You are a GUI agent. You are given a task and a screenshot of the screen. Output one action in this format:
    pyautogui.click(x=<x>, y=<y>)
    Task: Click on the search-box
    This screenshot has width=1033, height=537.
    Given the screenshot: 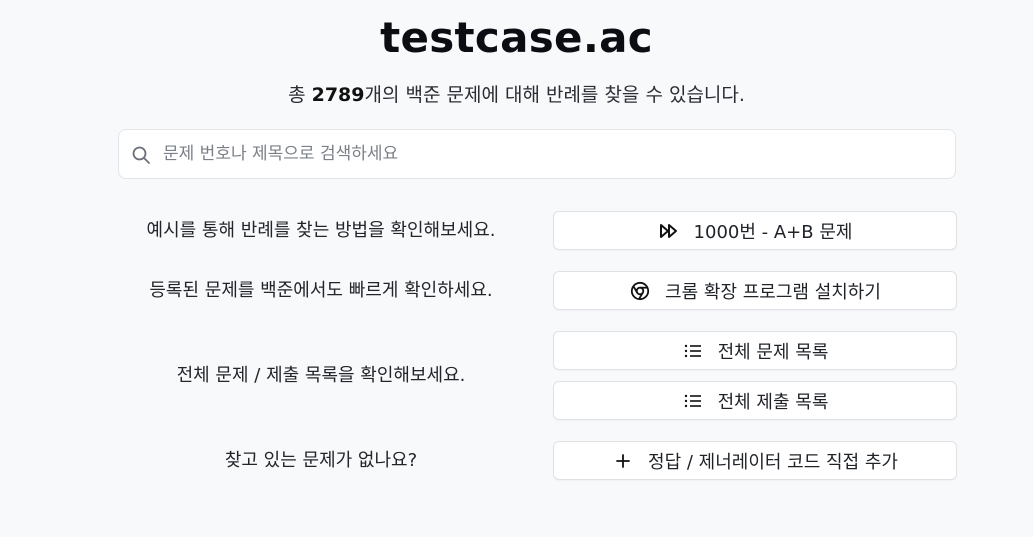 What is the action you would take?
    pyautogui.click(x=537, y=154)
    